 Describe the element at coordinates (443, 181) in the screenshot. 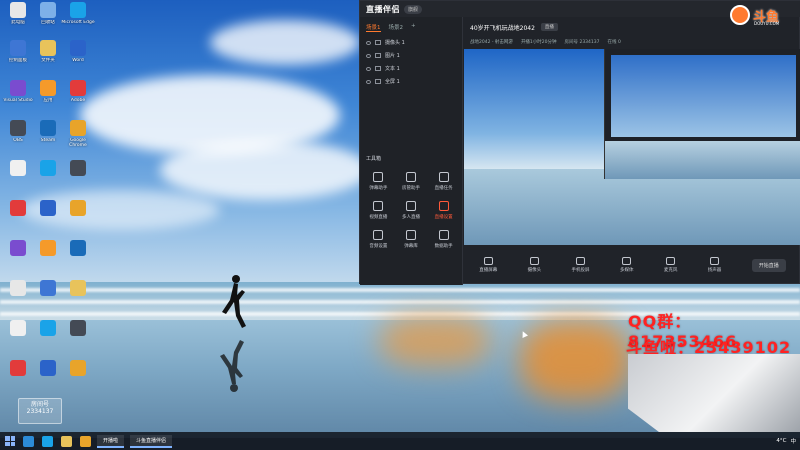

I see `toolbox-item: 直播任务` at that location.